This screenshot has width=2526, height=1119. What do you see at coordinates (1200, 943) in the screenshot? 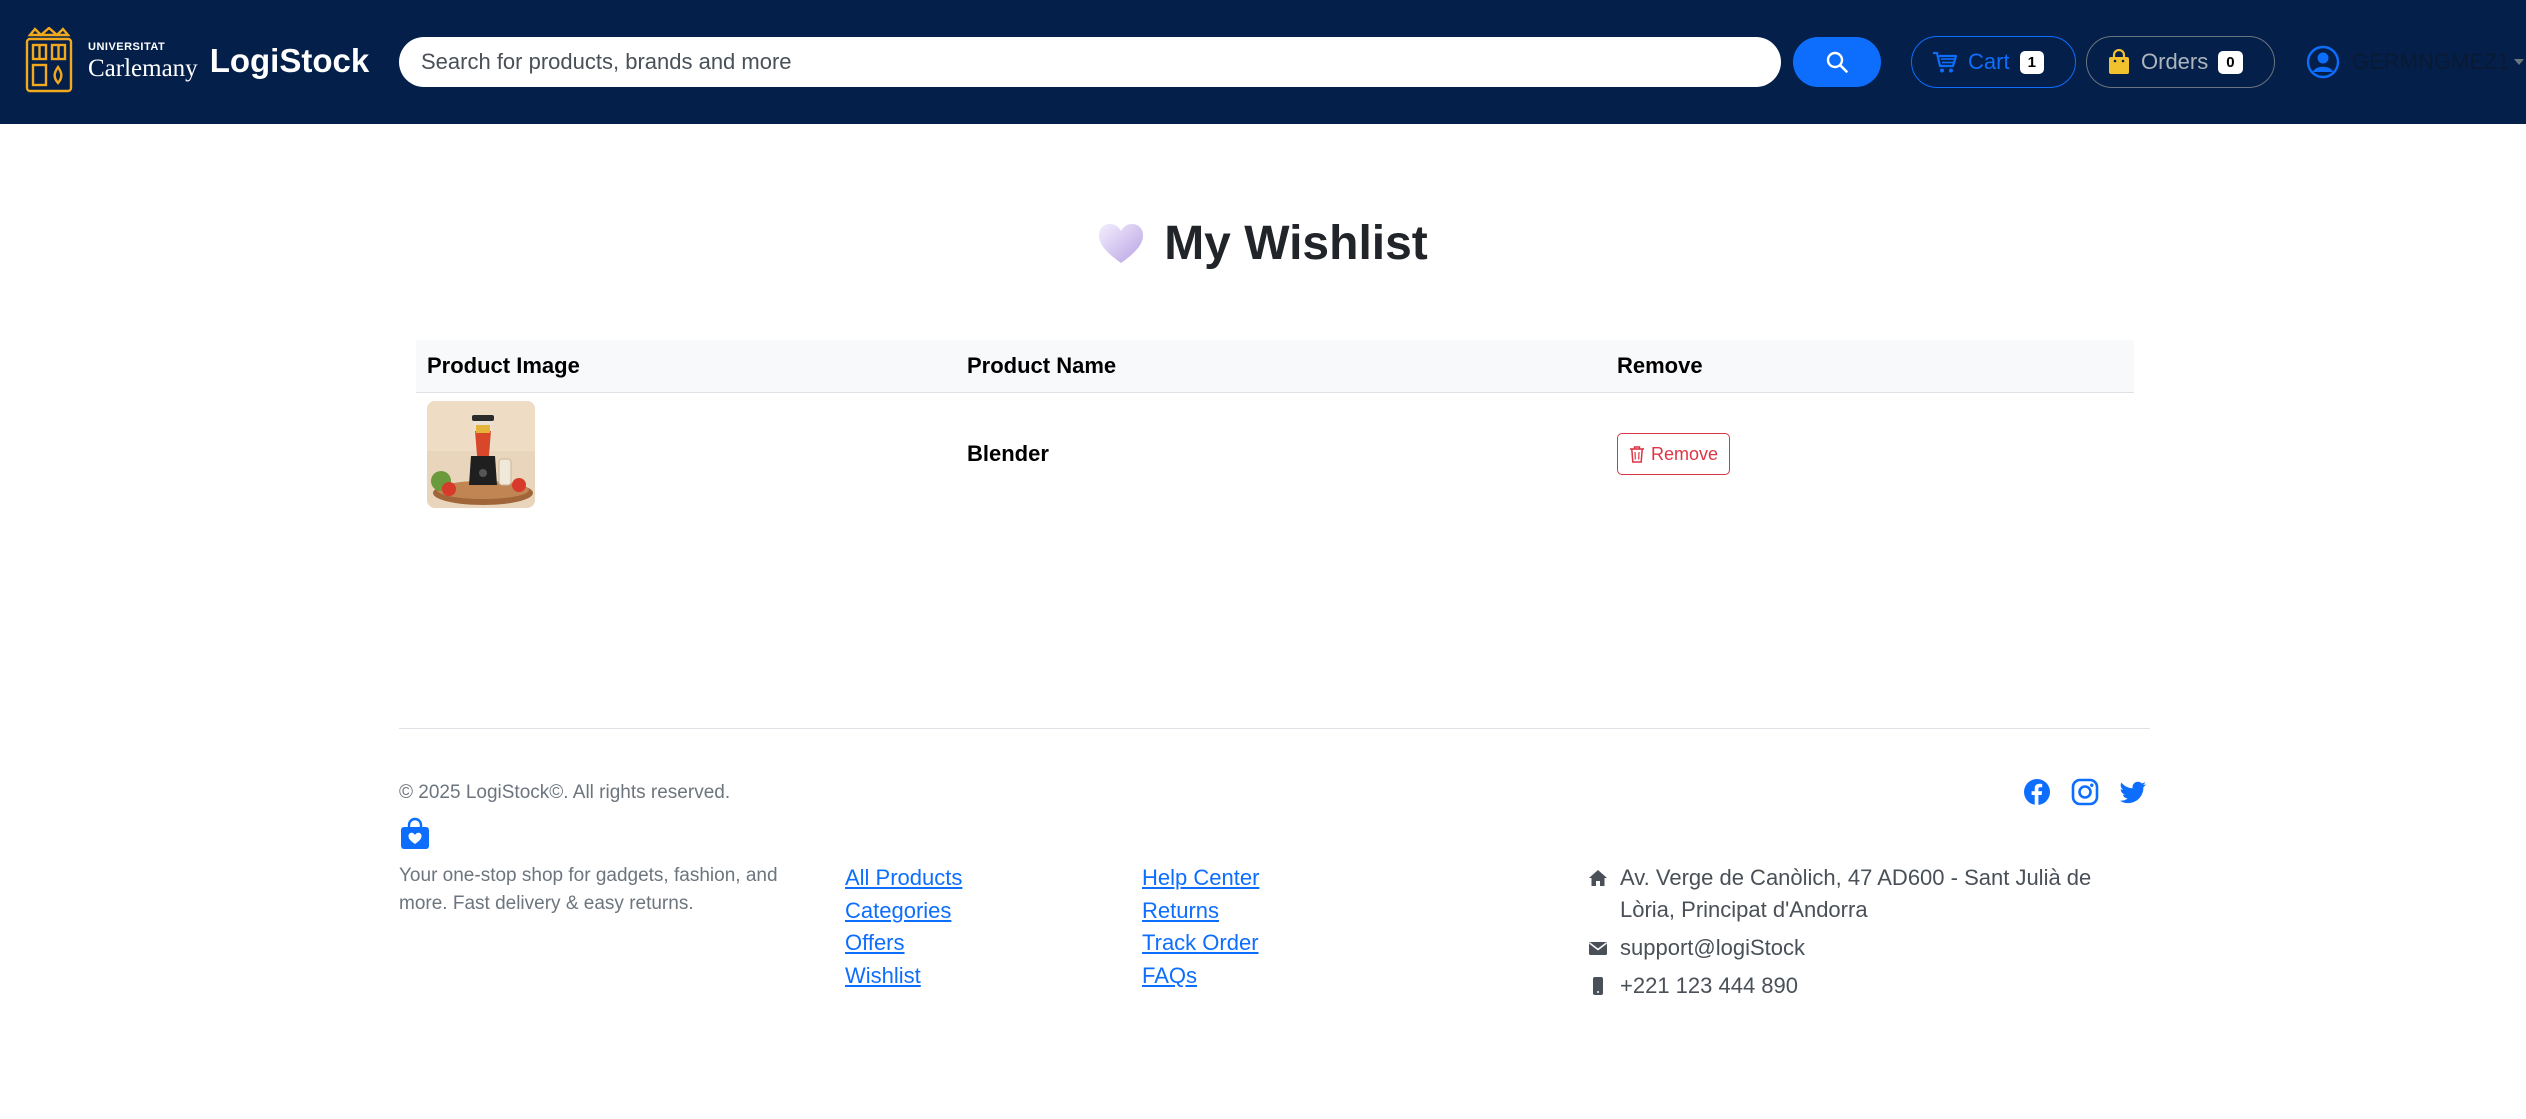
I see `footer-link-track-order: Track Order` at bounding box center [1200, 943].